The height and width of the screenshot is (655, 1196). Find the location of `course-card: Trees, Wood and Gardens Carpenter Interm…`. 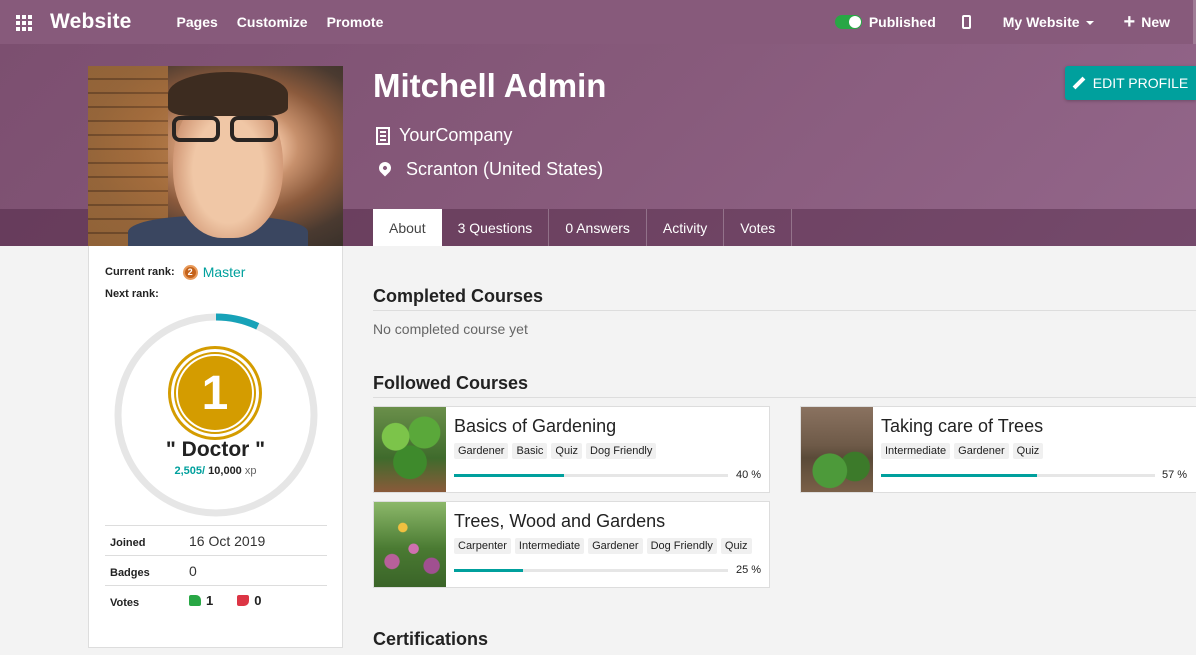

course-card: Trees, Wood and Gardens Carpenter Interm… is located at coordinates (571, 544).